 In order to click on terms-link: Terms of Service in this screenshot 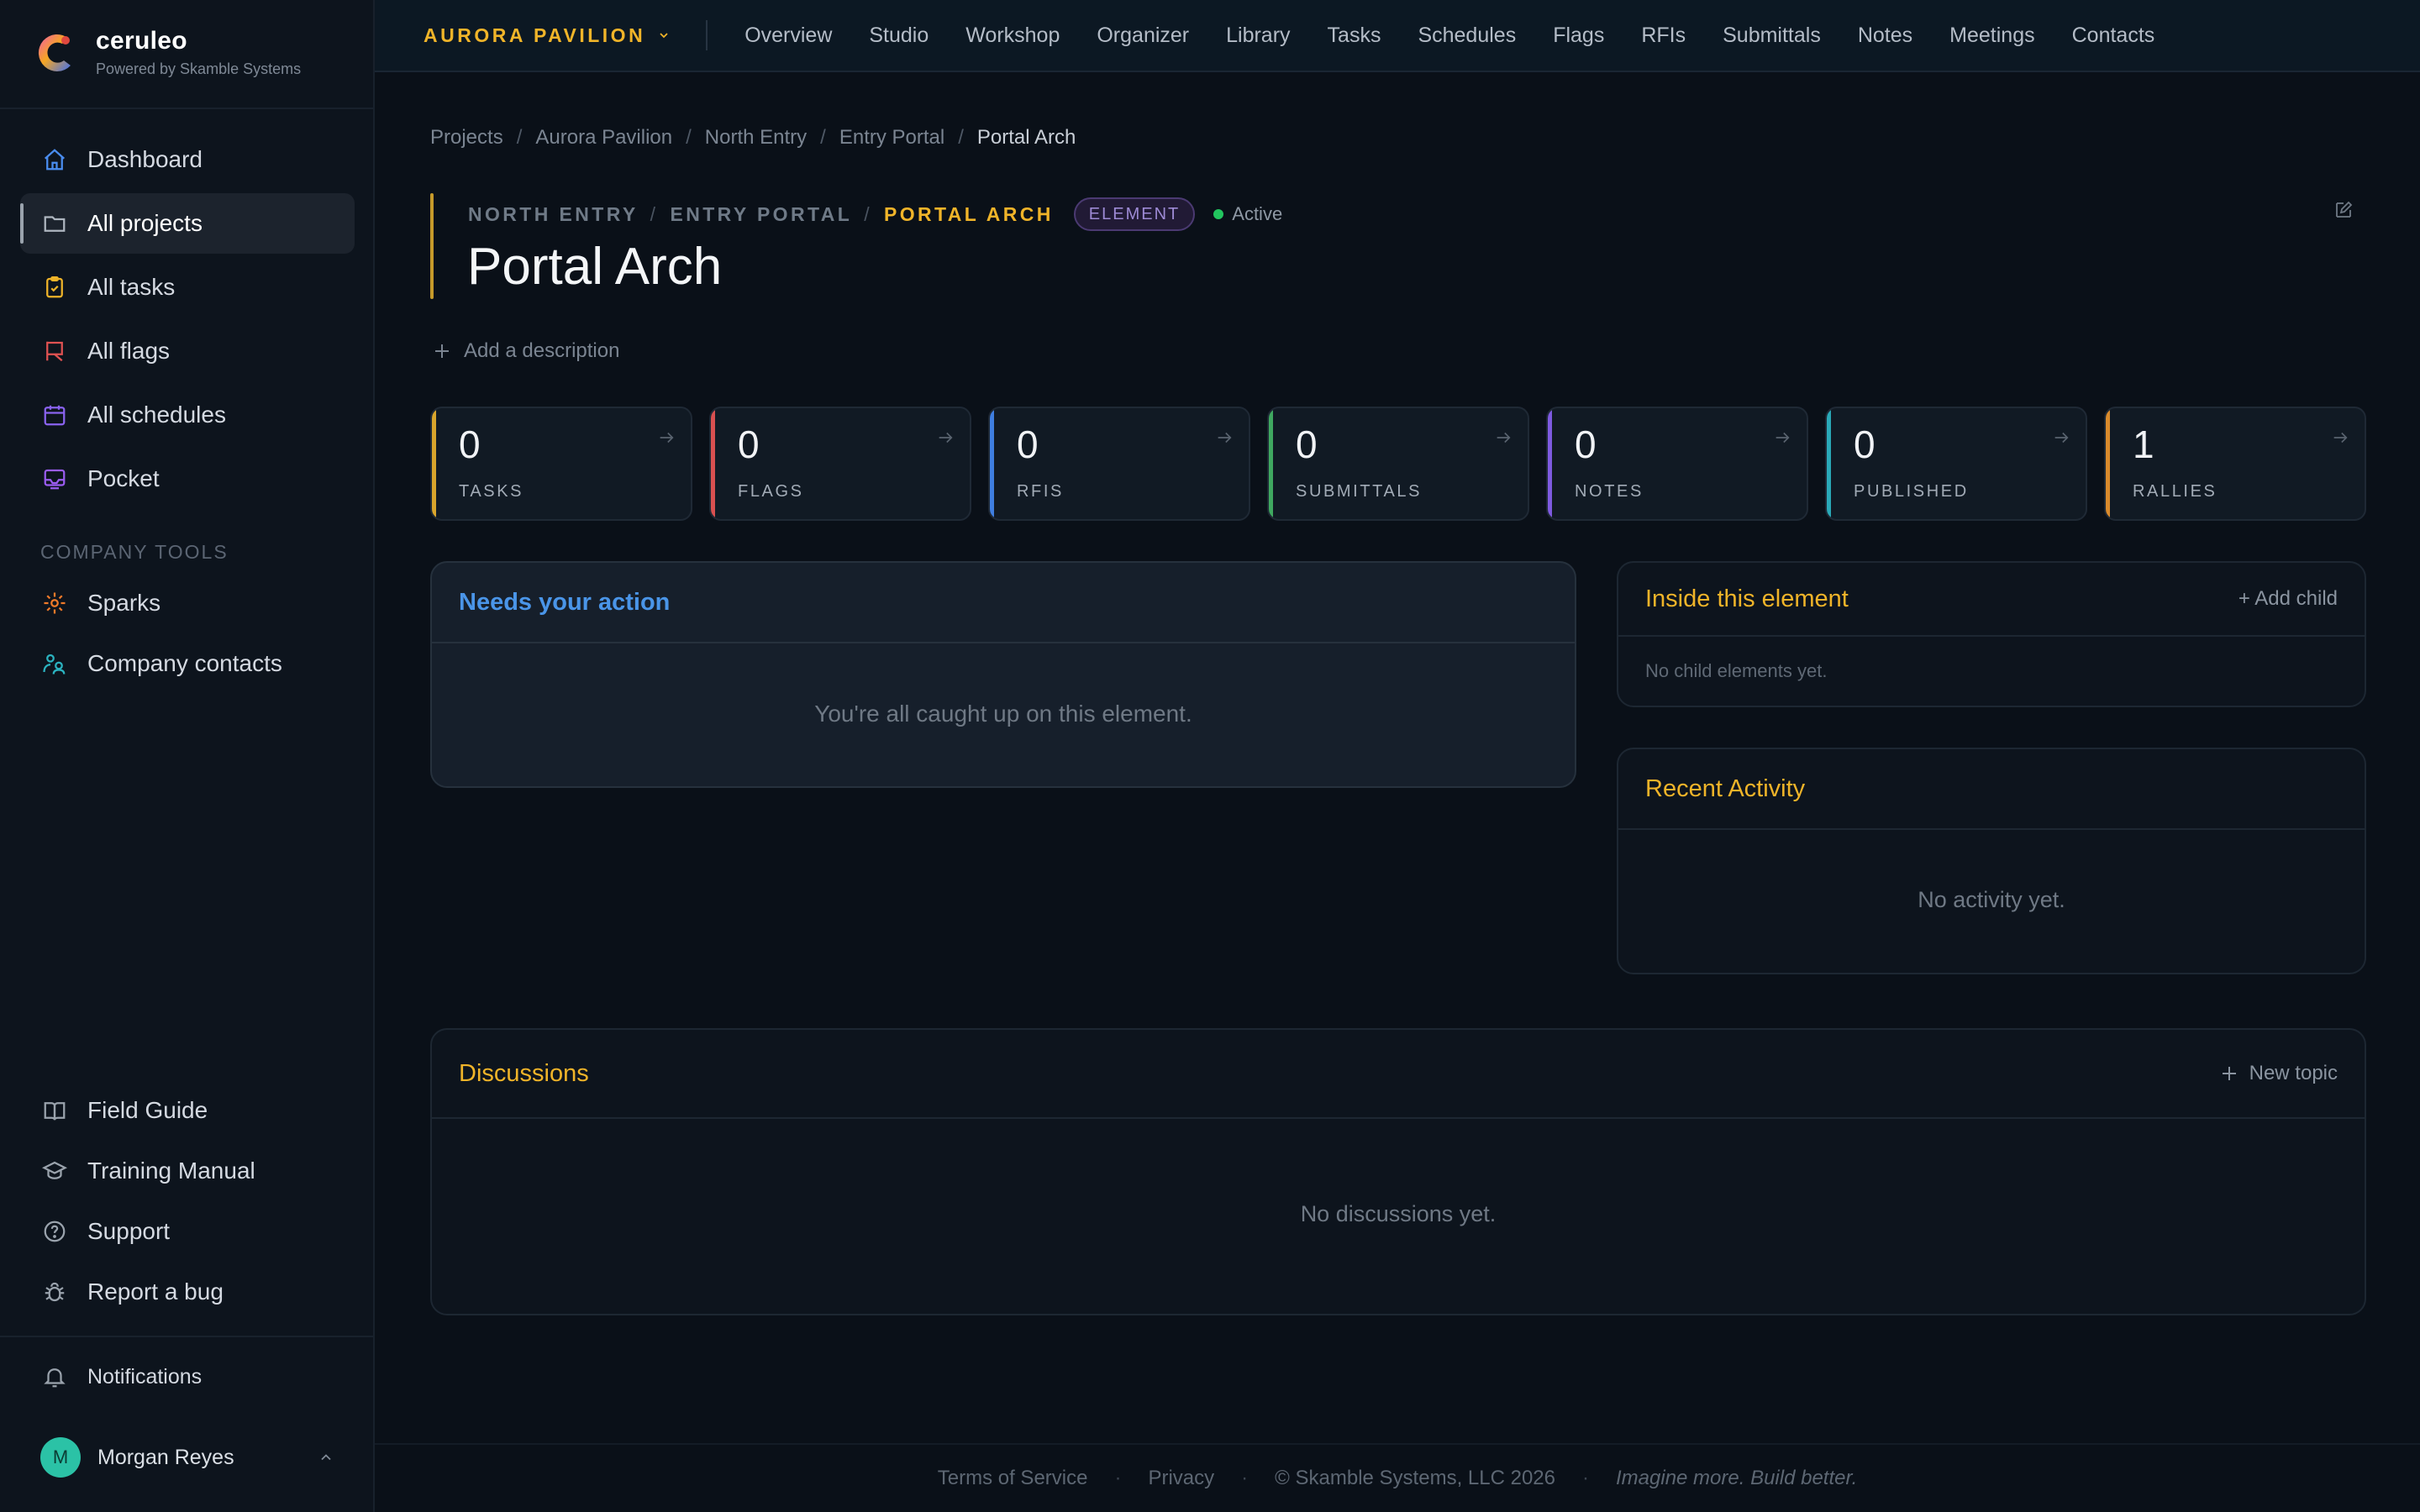, I will do `click(1013, 1478)`.